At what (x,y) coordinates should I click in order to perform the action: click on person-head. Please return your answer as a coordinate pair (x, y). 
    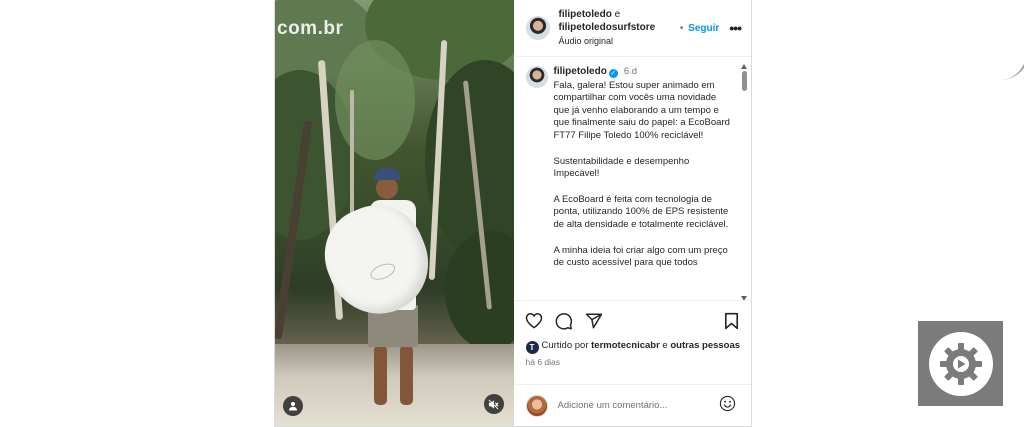
    Looking at the image, I should click on (387, 188).